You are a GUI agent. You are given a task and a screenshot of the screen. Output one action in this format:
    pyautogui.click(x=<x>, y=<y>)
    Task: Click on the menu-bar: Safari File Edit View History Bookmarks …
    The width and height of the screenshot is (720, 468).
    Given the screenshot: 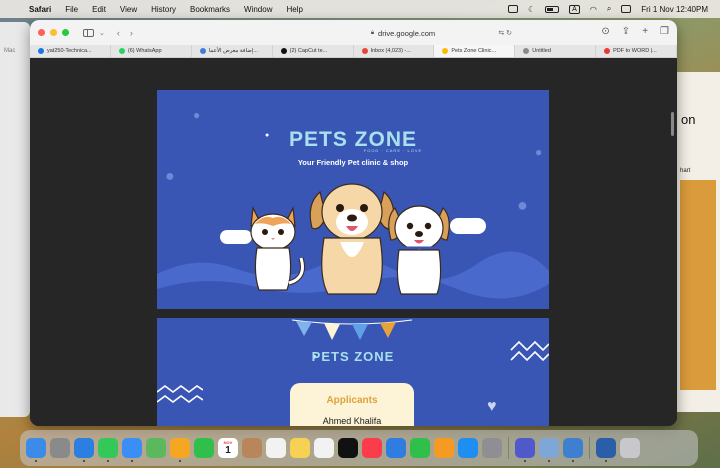 What is the action you would take?
    pyautogui.click(x=360, y=9)
    